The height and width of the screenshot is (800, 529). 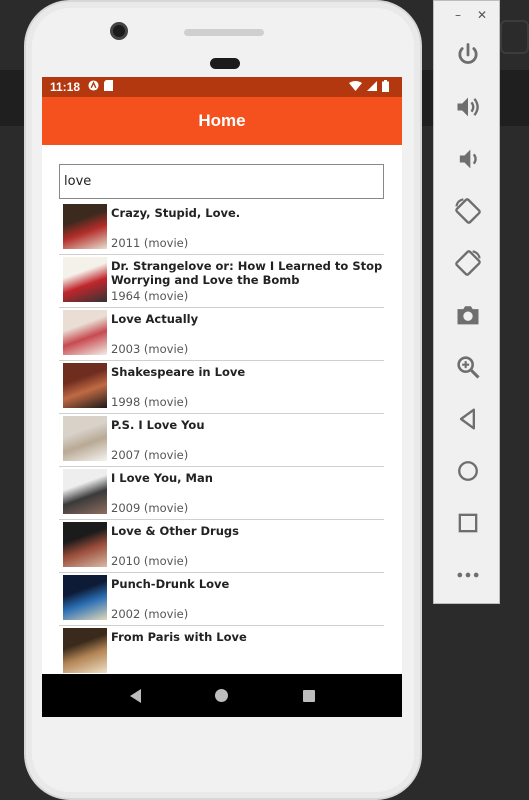 I want to click on rotate-right-button, so click(x=467, y=263).